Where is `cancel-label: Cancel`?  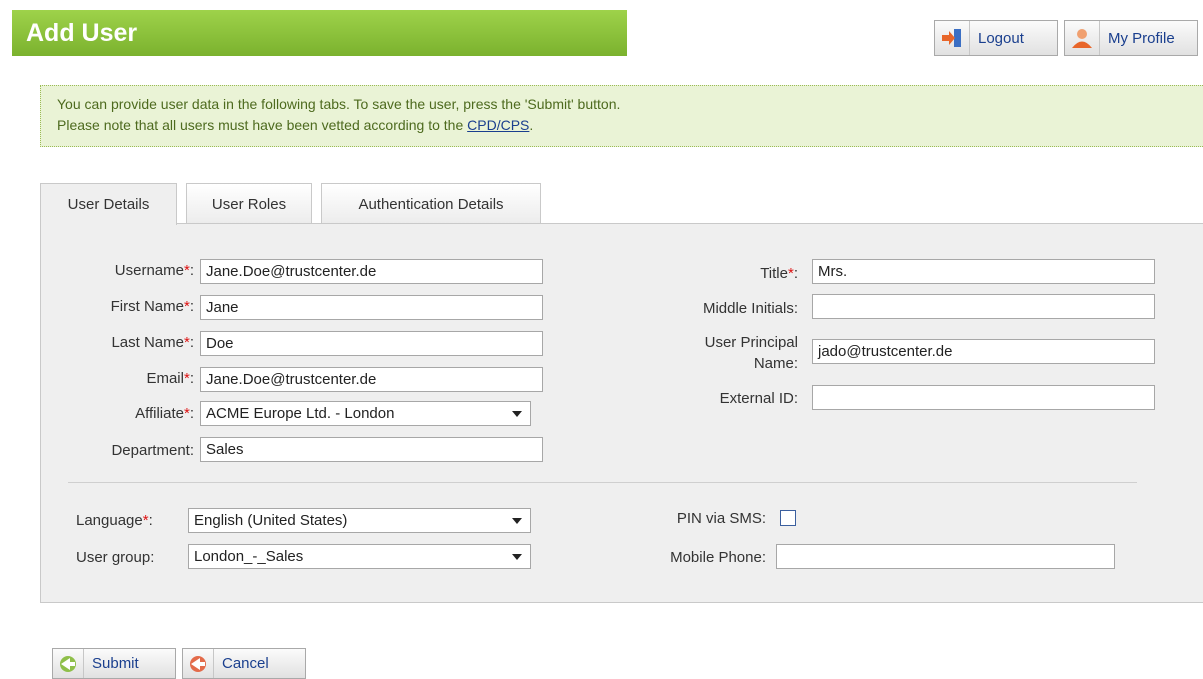
cancel-label: Cancel is located at coordinates (245, 663).